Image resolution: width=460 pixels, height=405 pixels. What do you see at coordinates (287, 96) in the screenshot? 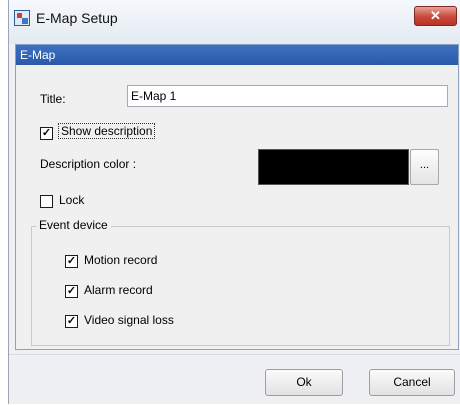
I see `title-input: E-Map 1` at bounding box center [287, 96].